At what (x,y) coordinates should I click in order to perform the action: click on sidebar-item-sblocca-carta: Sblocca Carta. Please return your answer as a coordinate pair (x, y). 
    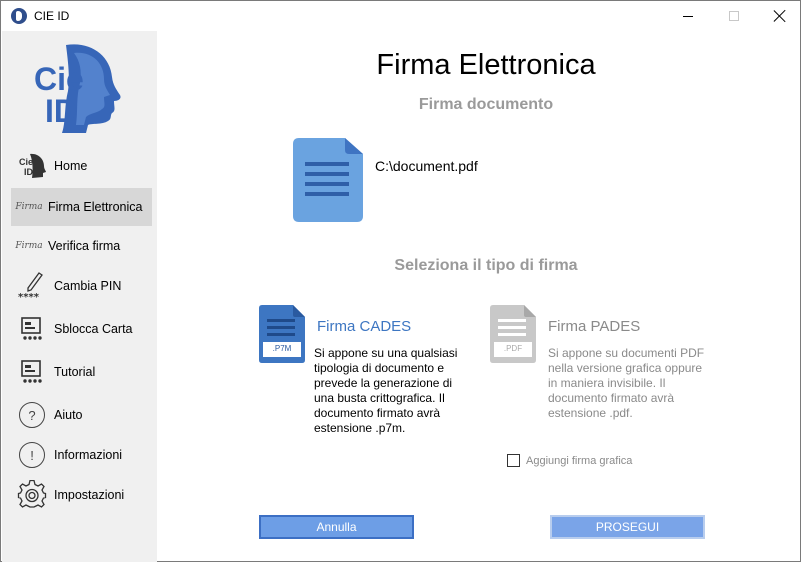
    Looking at the image, I should click on (81, 329).